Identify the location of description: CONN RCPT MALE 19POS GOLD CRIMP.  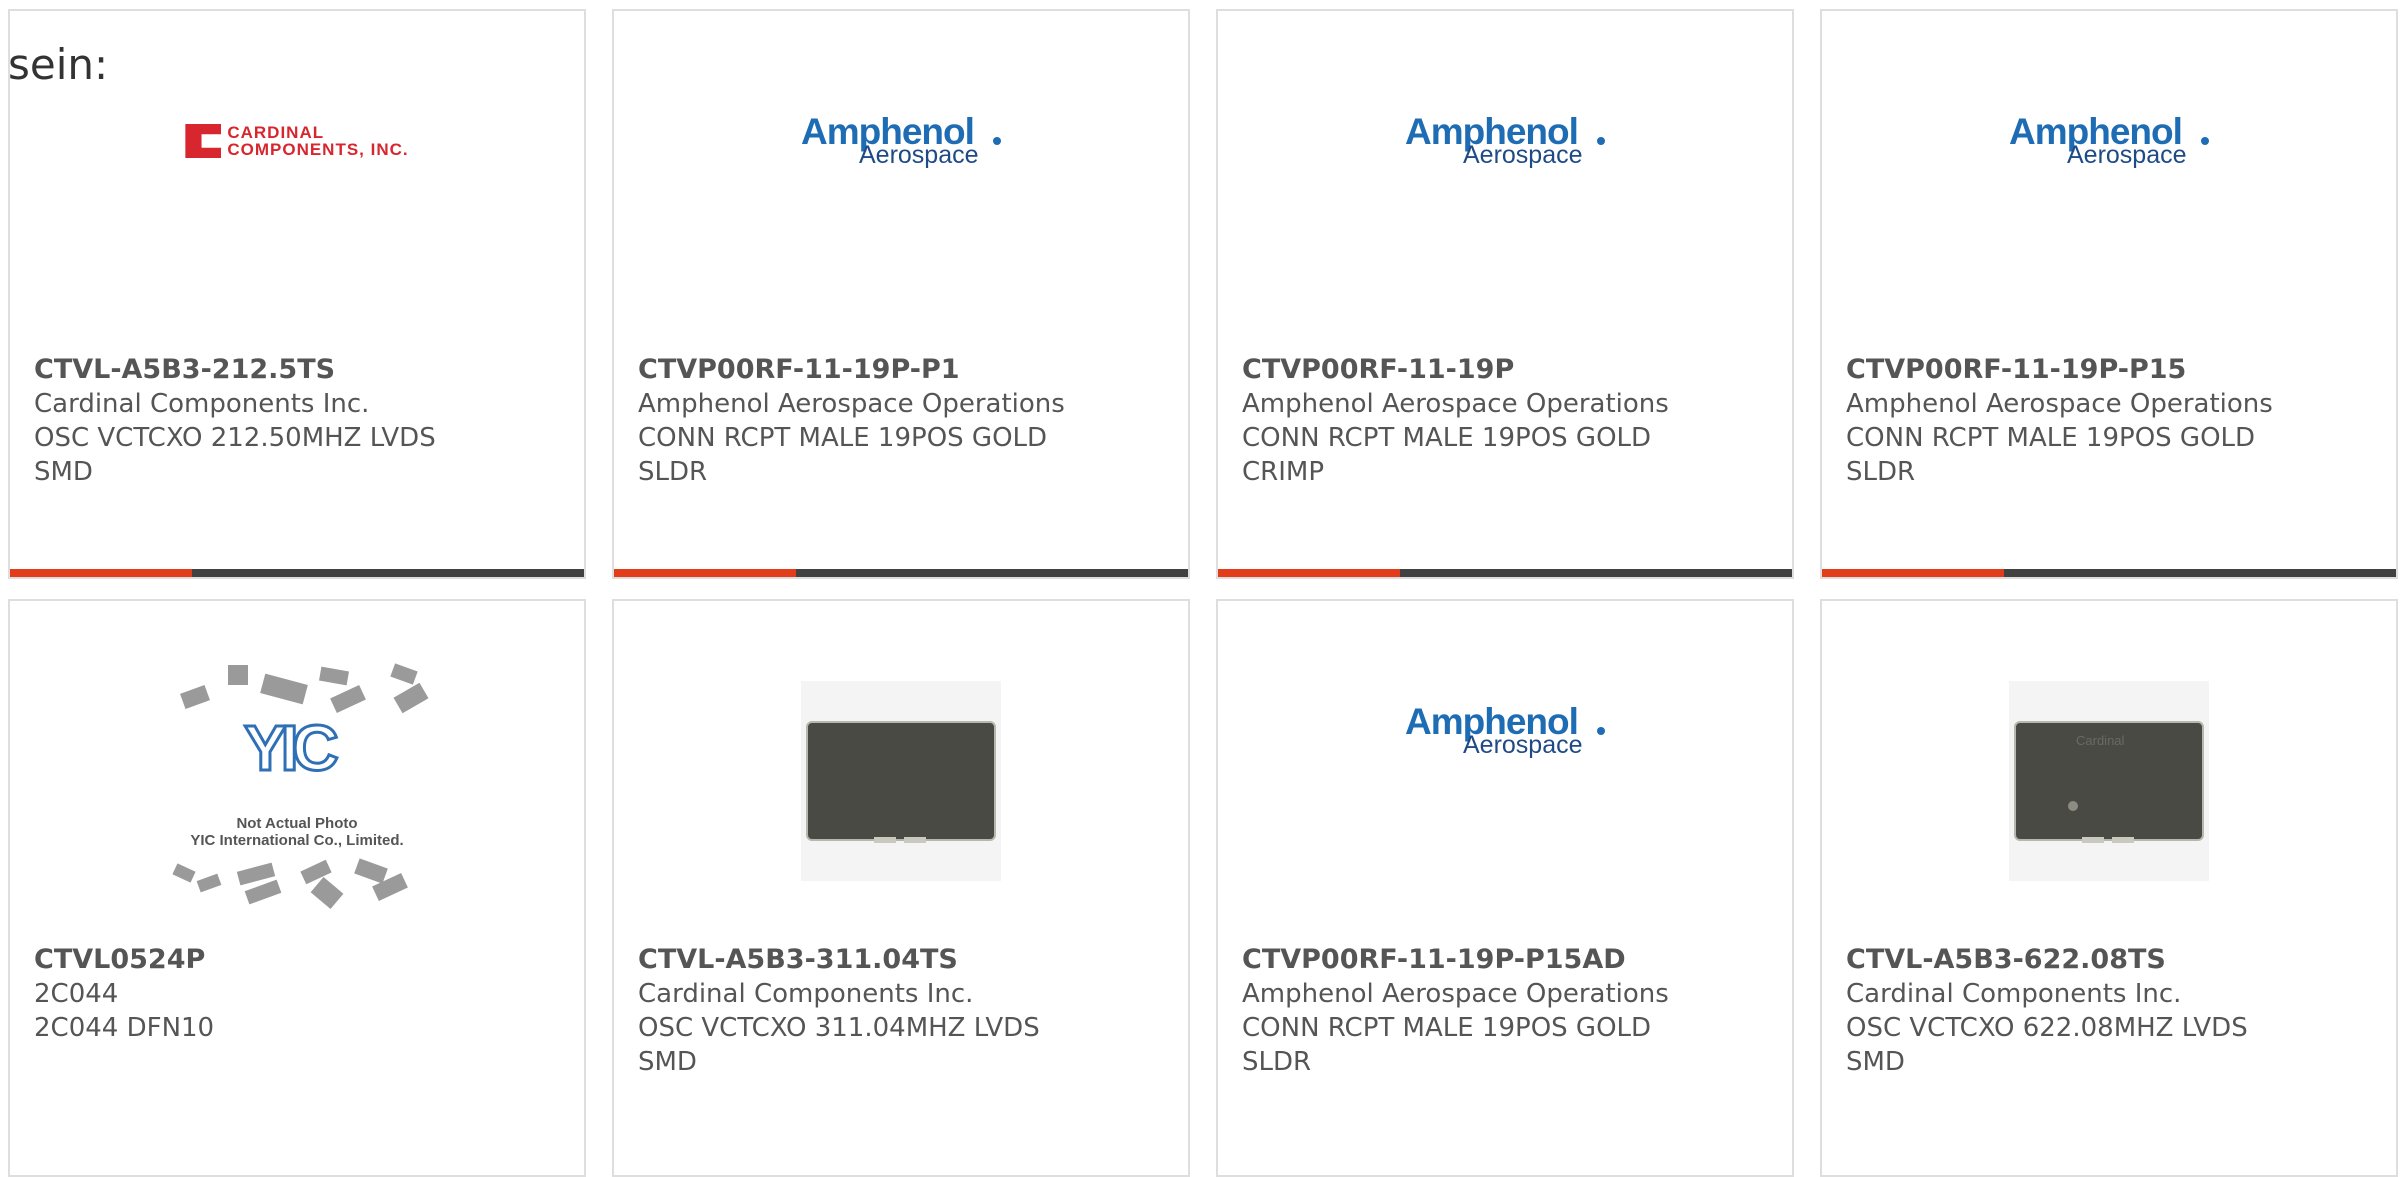
(1447, 455).